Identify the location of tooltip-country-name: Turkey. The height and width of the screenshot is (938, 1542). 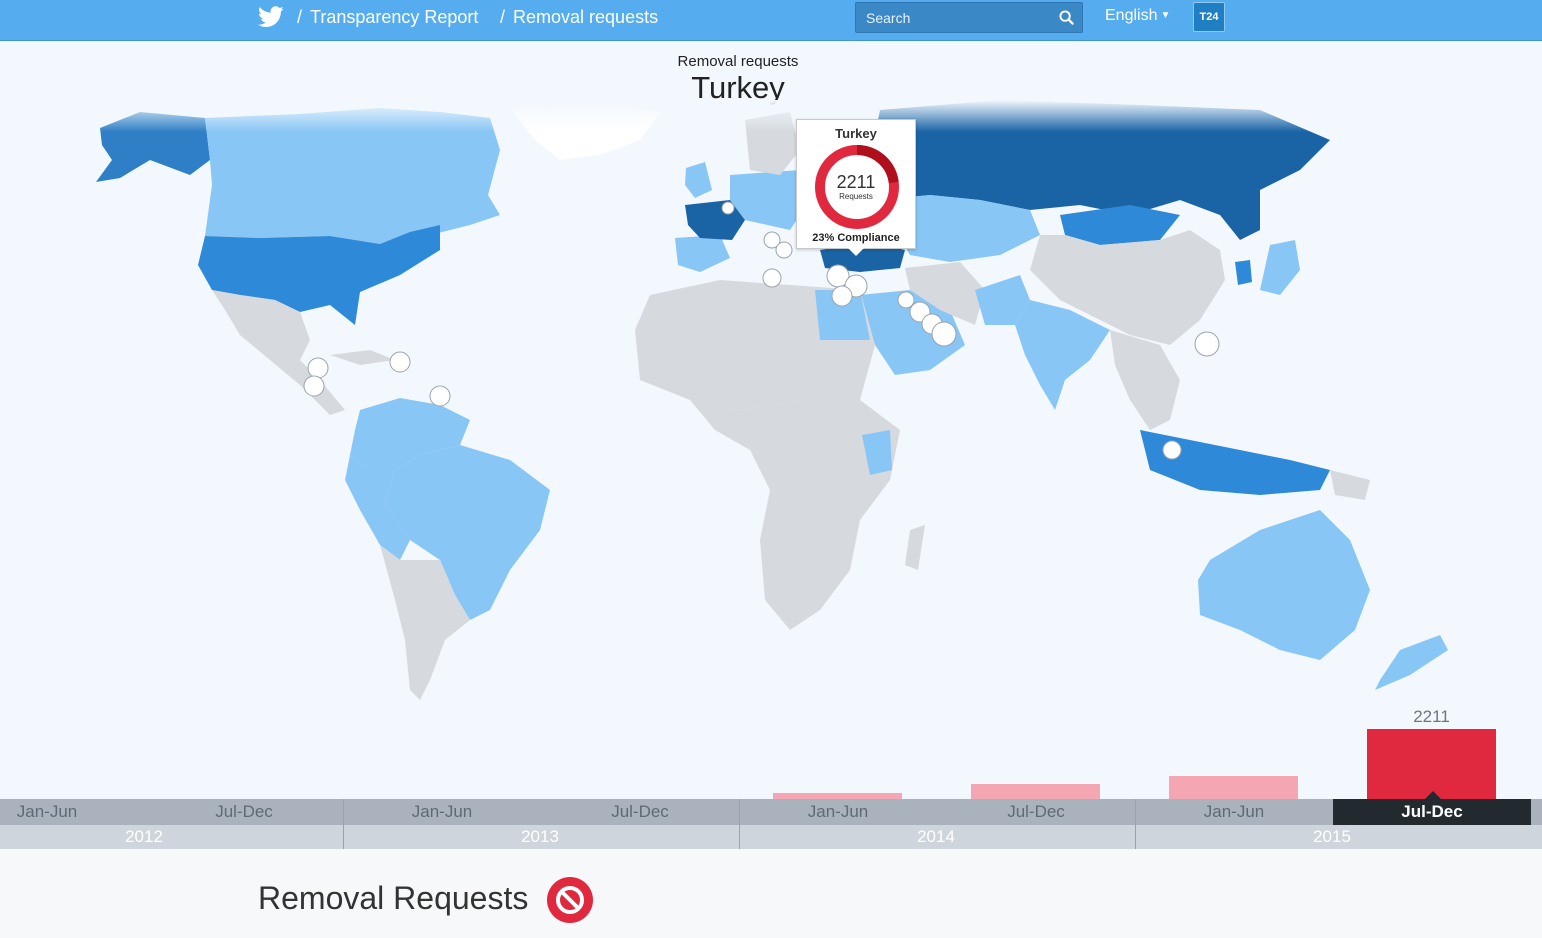
(856, 133).